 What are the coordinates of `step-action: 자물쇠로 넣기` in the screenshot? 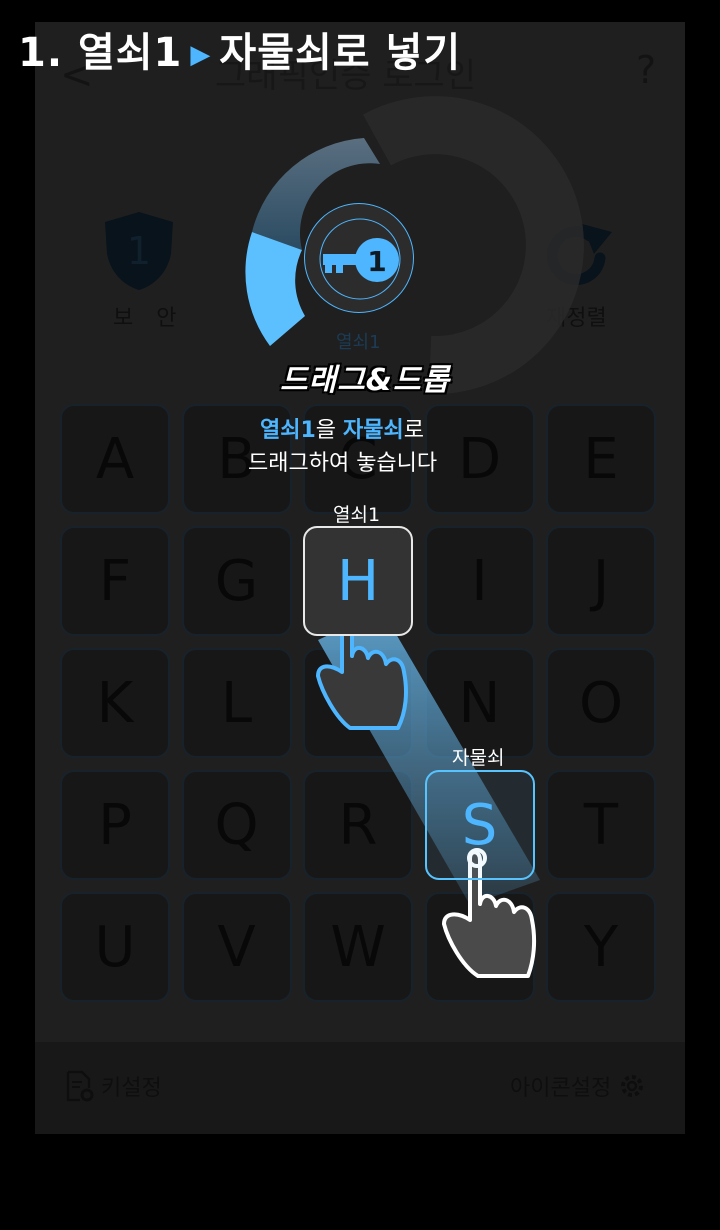 It's located at (340, 53).